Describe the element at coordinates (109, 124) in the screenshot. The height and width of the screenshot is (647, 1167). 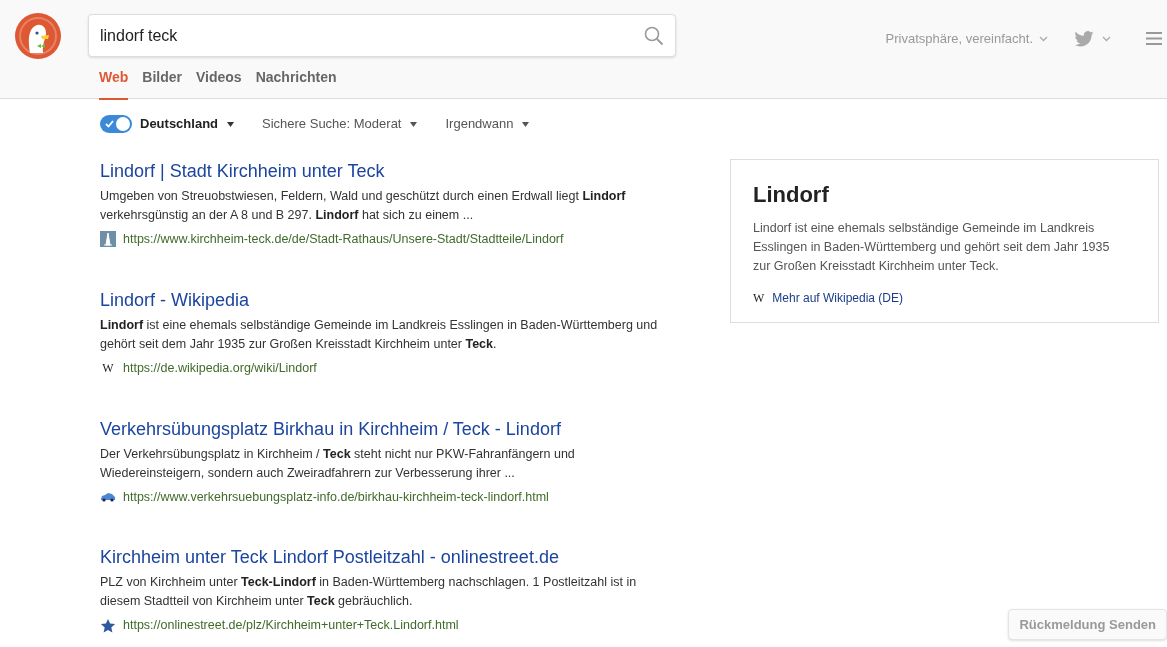
I see `check-icon` at that location.